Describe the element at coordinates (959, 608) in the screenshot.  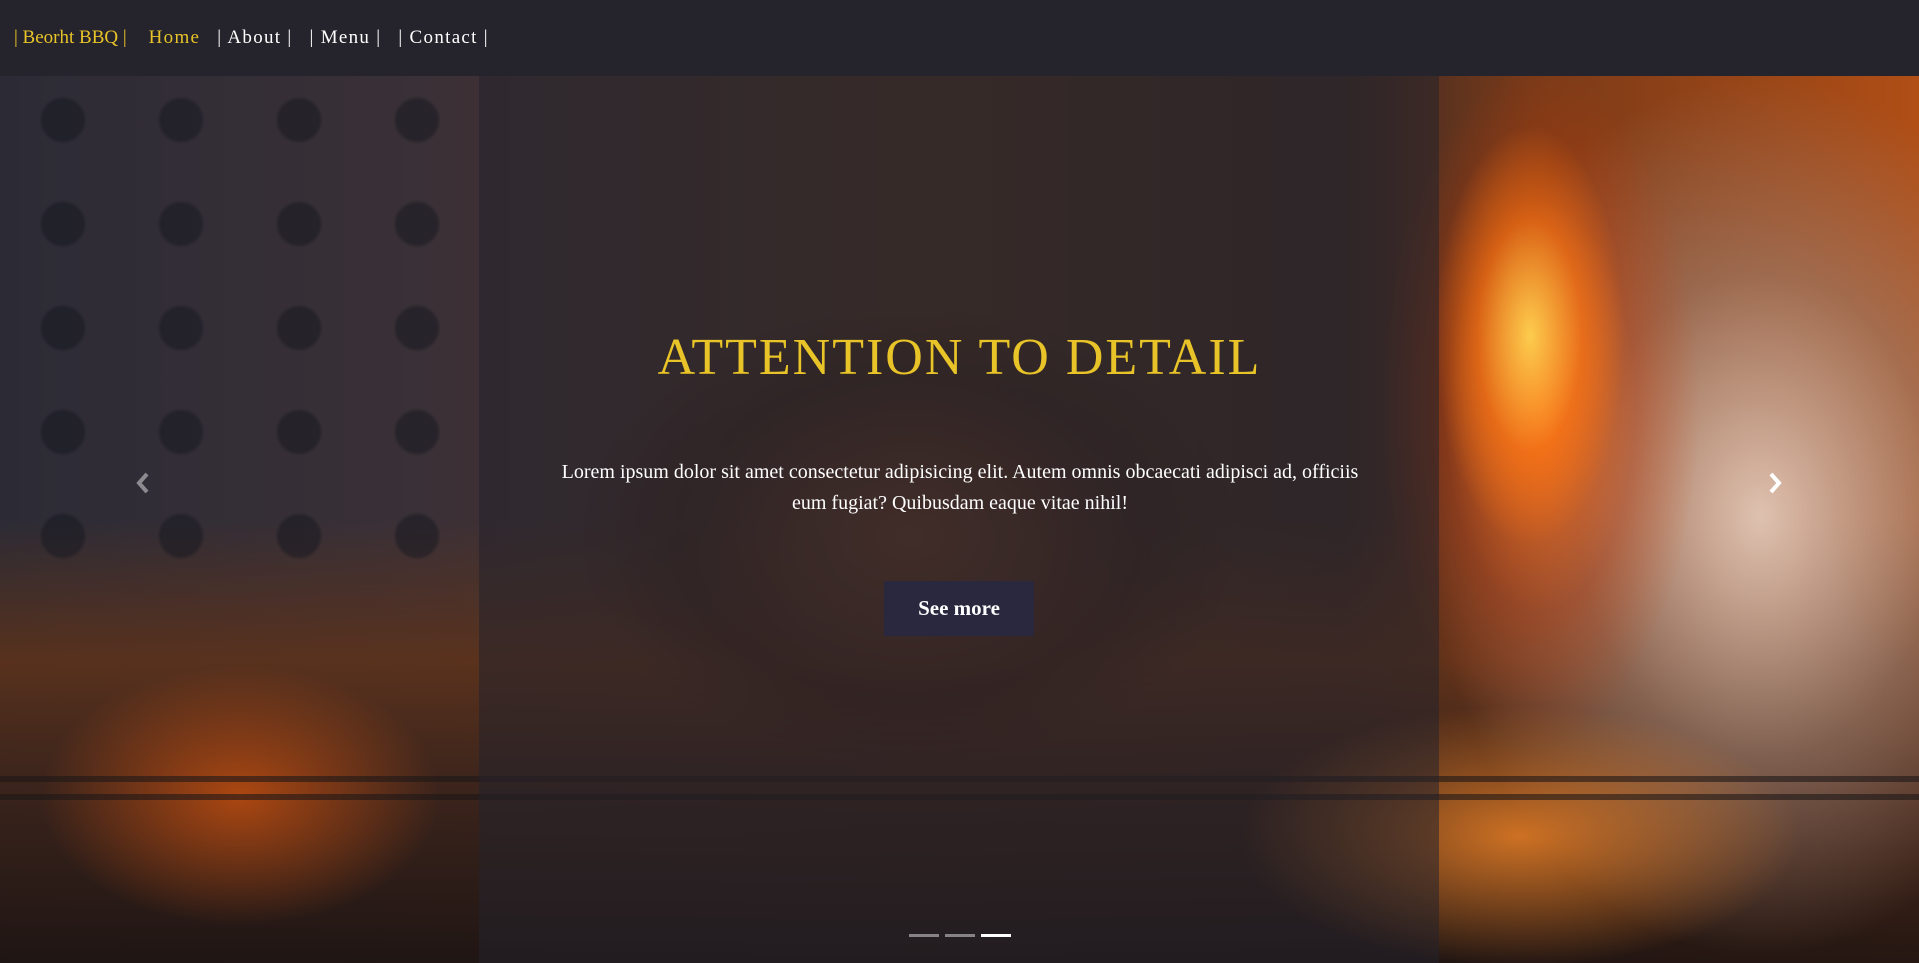
I see `see-more-button: See more` at that location.